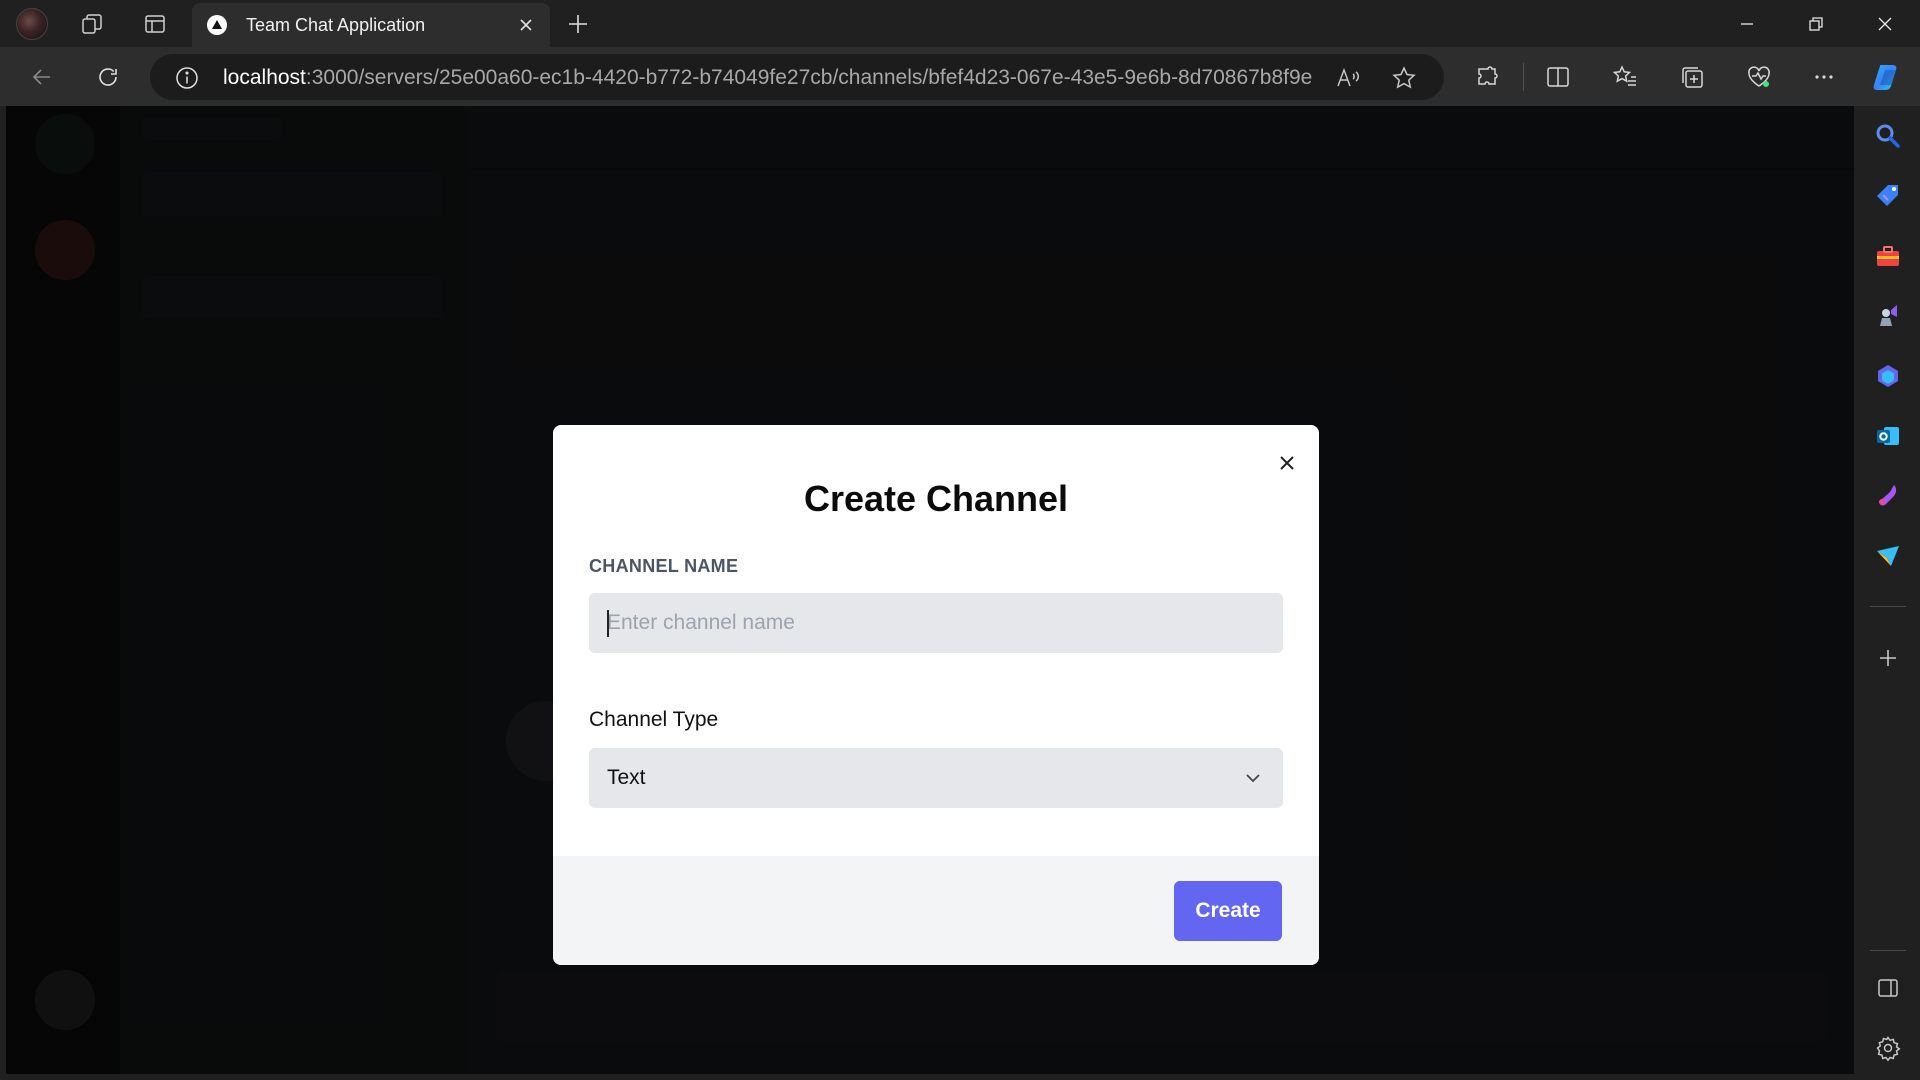 The image size is (1920, 1080). What do you see at coordinates (1888, 316) in the screenshot?
I see `games-chess-icon` at bounding box center [1888, 316].